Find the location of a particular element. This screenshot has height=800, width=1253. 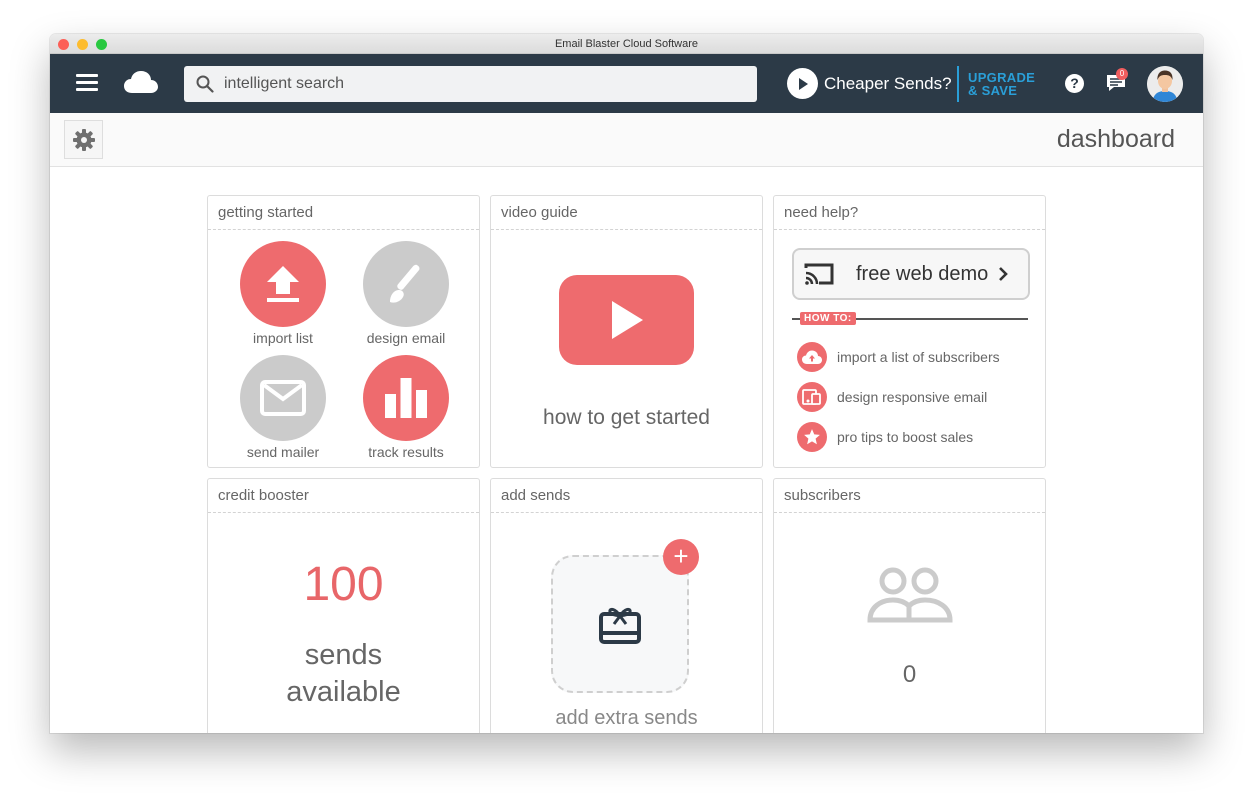

help-link-label: import a list of subscribers is located at coordinates (918, 357).